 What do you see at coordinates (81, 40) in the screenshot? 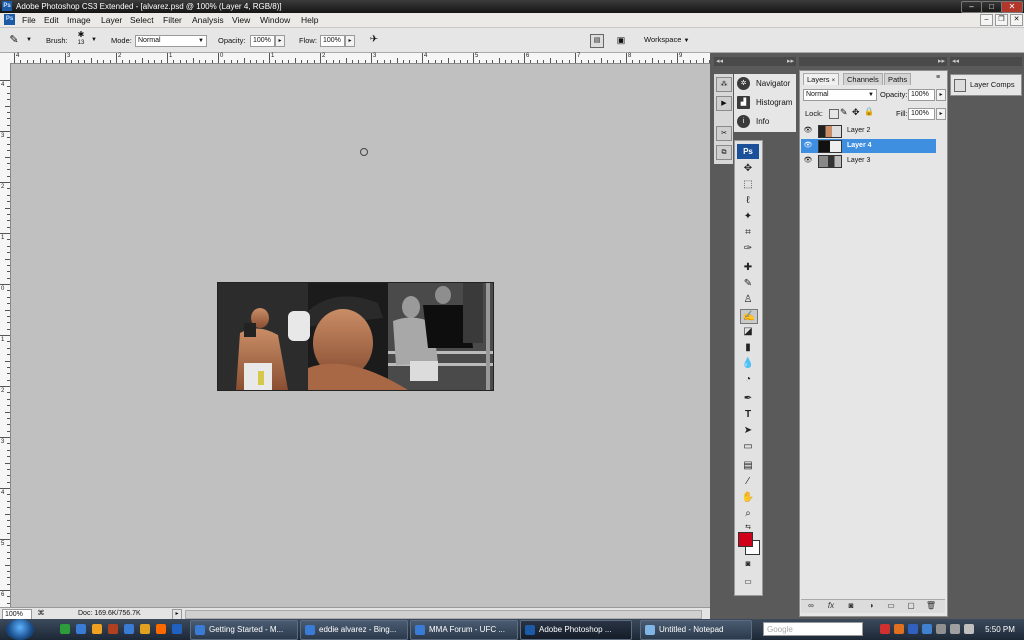
I see `brush-picker: ✱ 13` at bounding box center [81, 40].